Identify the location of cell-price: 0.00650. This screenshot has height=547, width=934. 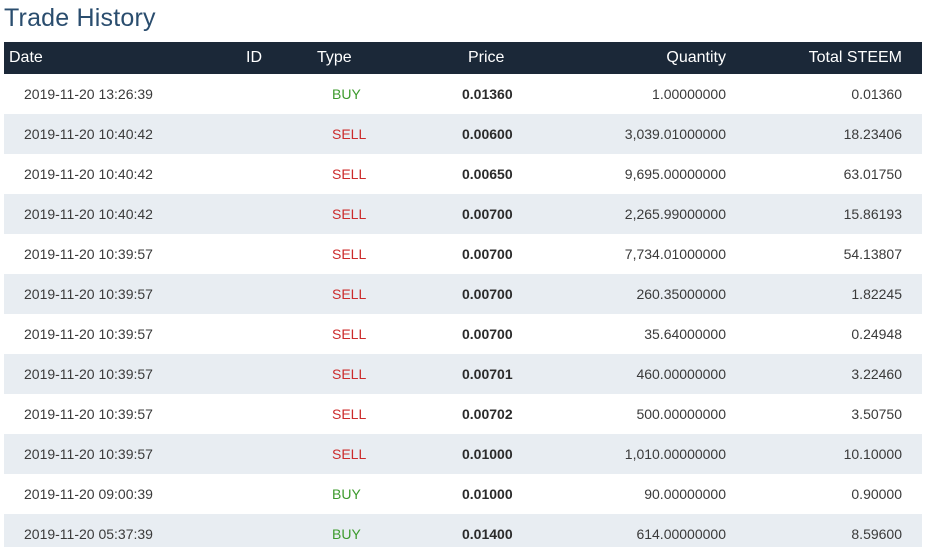
(487, 174).